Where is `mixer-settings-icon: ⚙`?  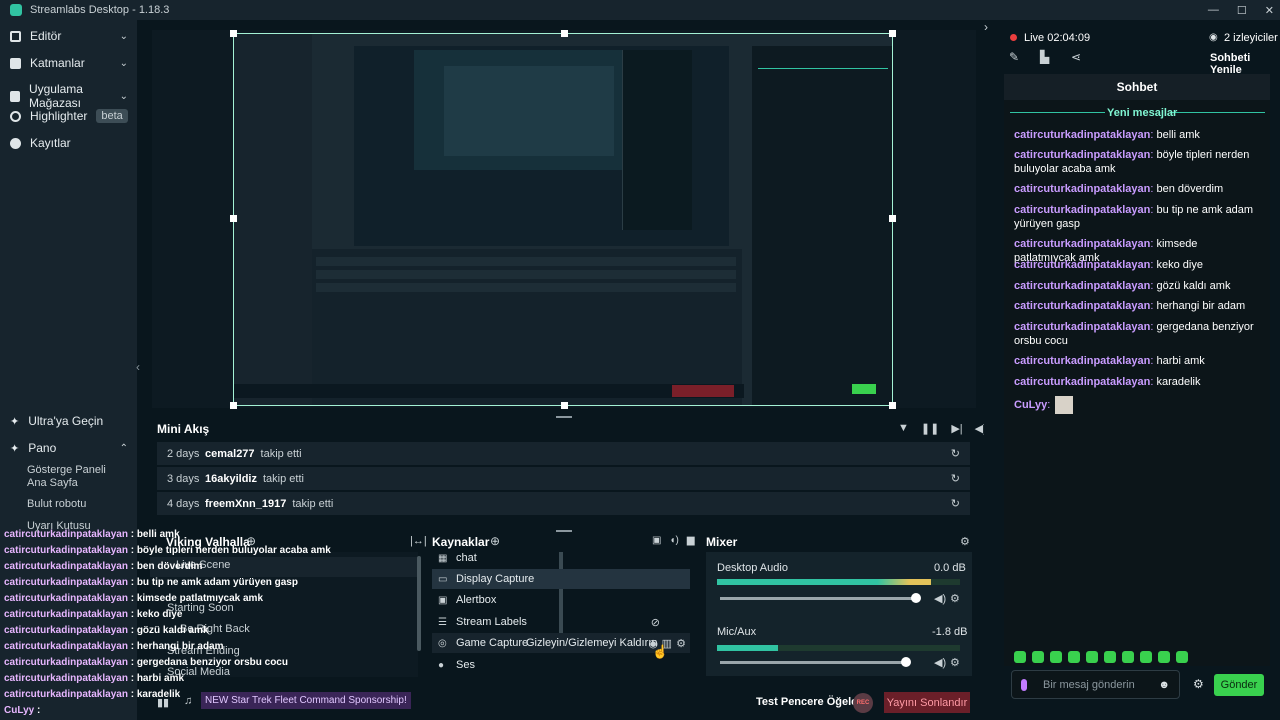
mixer-settings-icon: ⚙ is located at coordinates (965, 541).